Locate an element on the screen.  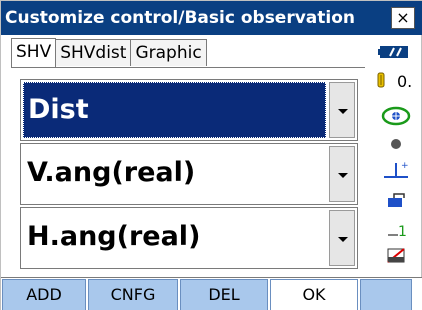
tab-graphic: Graphic is located at coordinates (168, 52).